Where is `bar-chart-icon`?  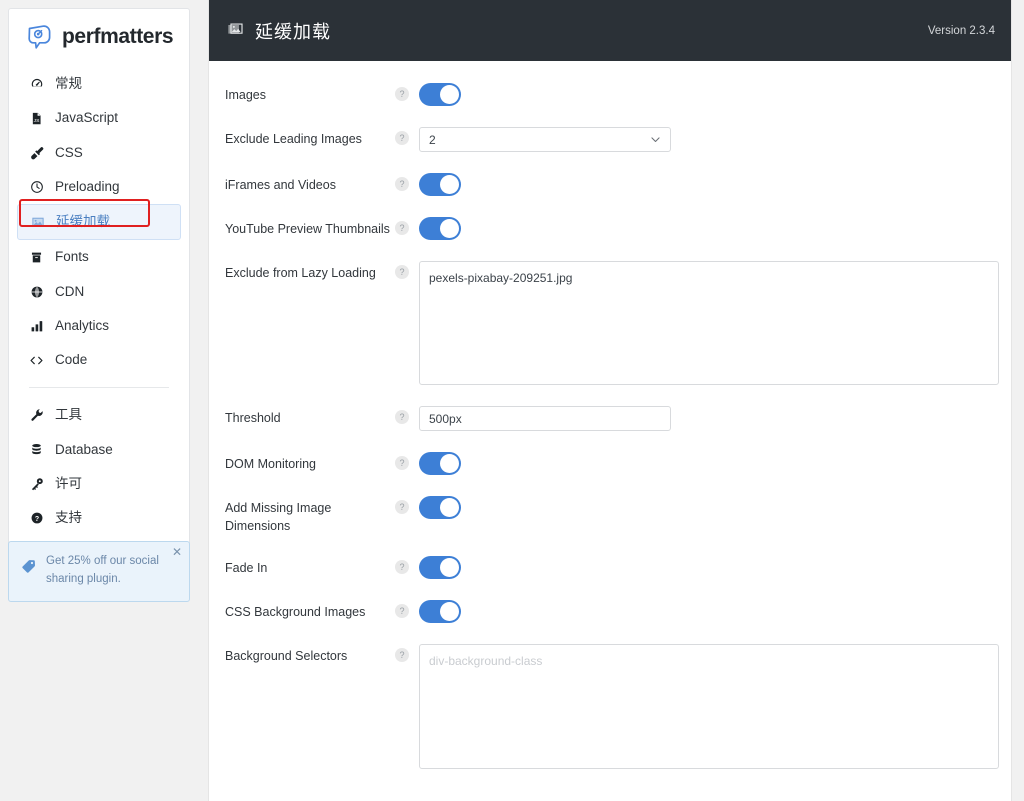 bar-chart-icon is located at coordinates (36, 325).